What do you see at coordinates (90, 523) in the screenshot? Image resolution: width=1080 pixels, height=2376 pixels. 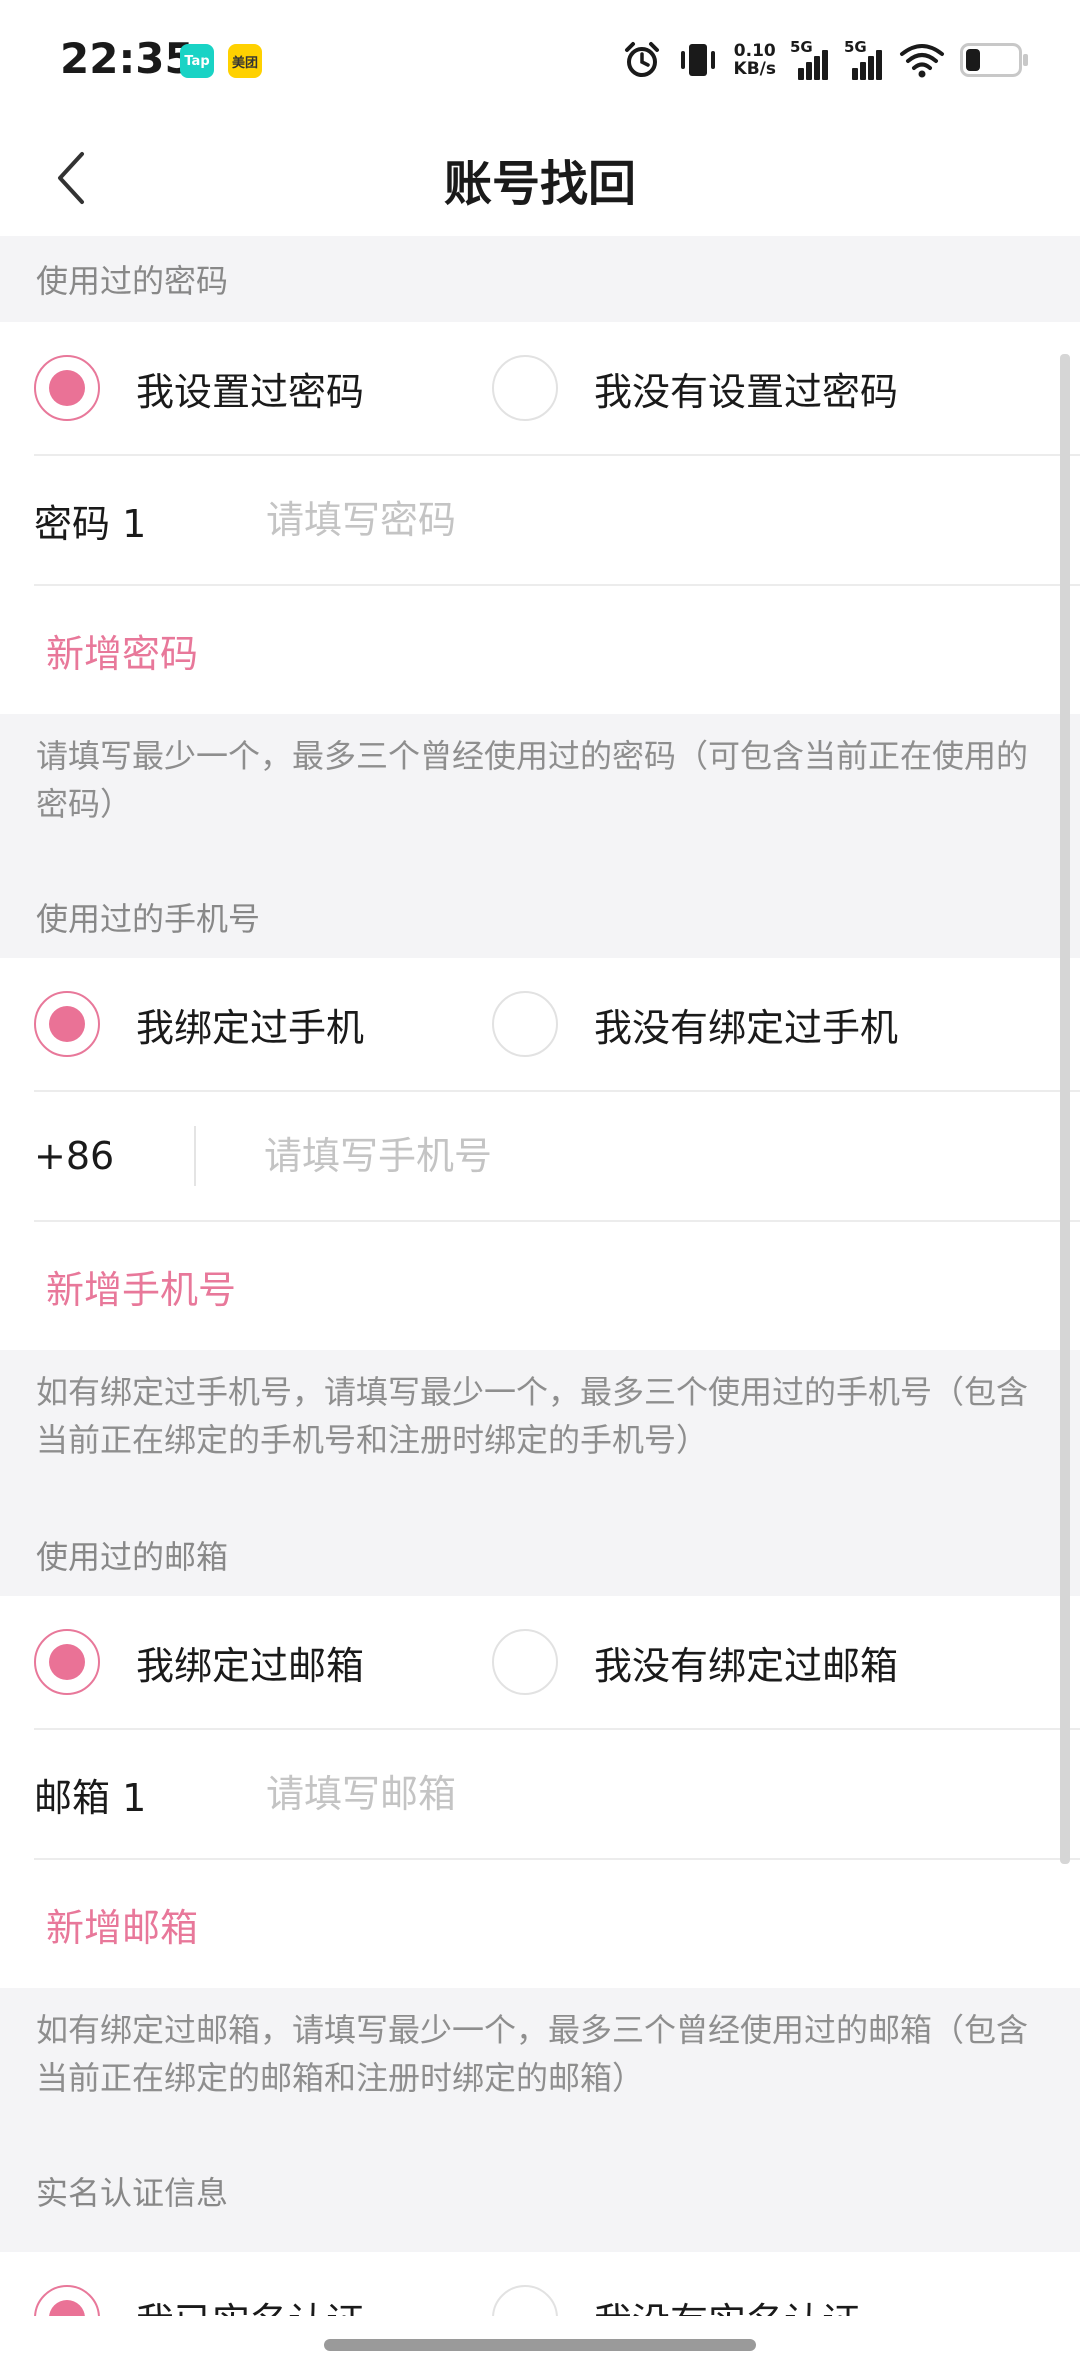 I see `password-field-label: 密码 1` at bounding box center [90, 523].